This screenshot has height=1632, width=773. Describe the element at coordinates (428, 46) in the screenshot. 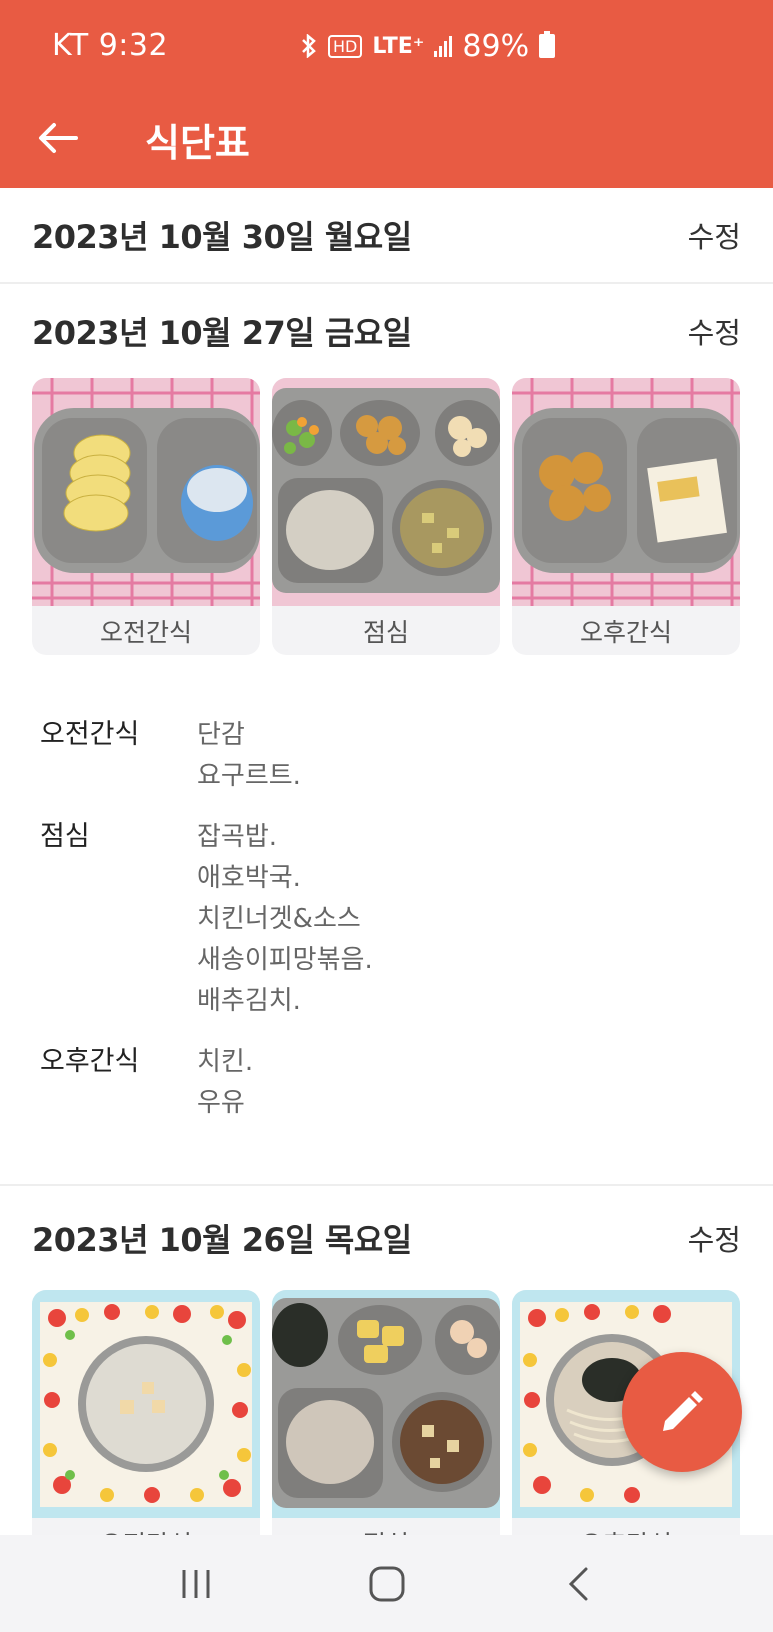

I see `status-icons: HD LTE⁺ 89%` at that location.